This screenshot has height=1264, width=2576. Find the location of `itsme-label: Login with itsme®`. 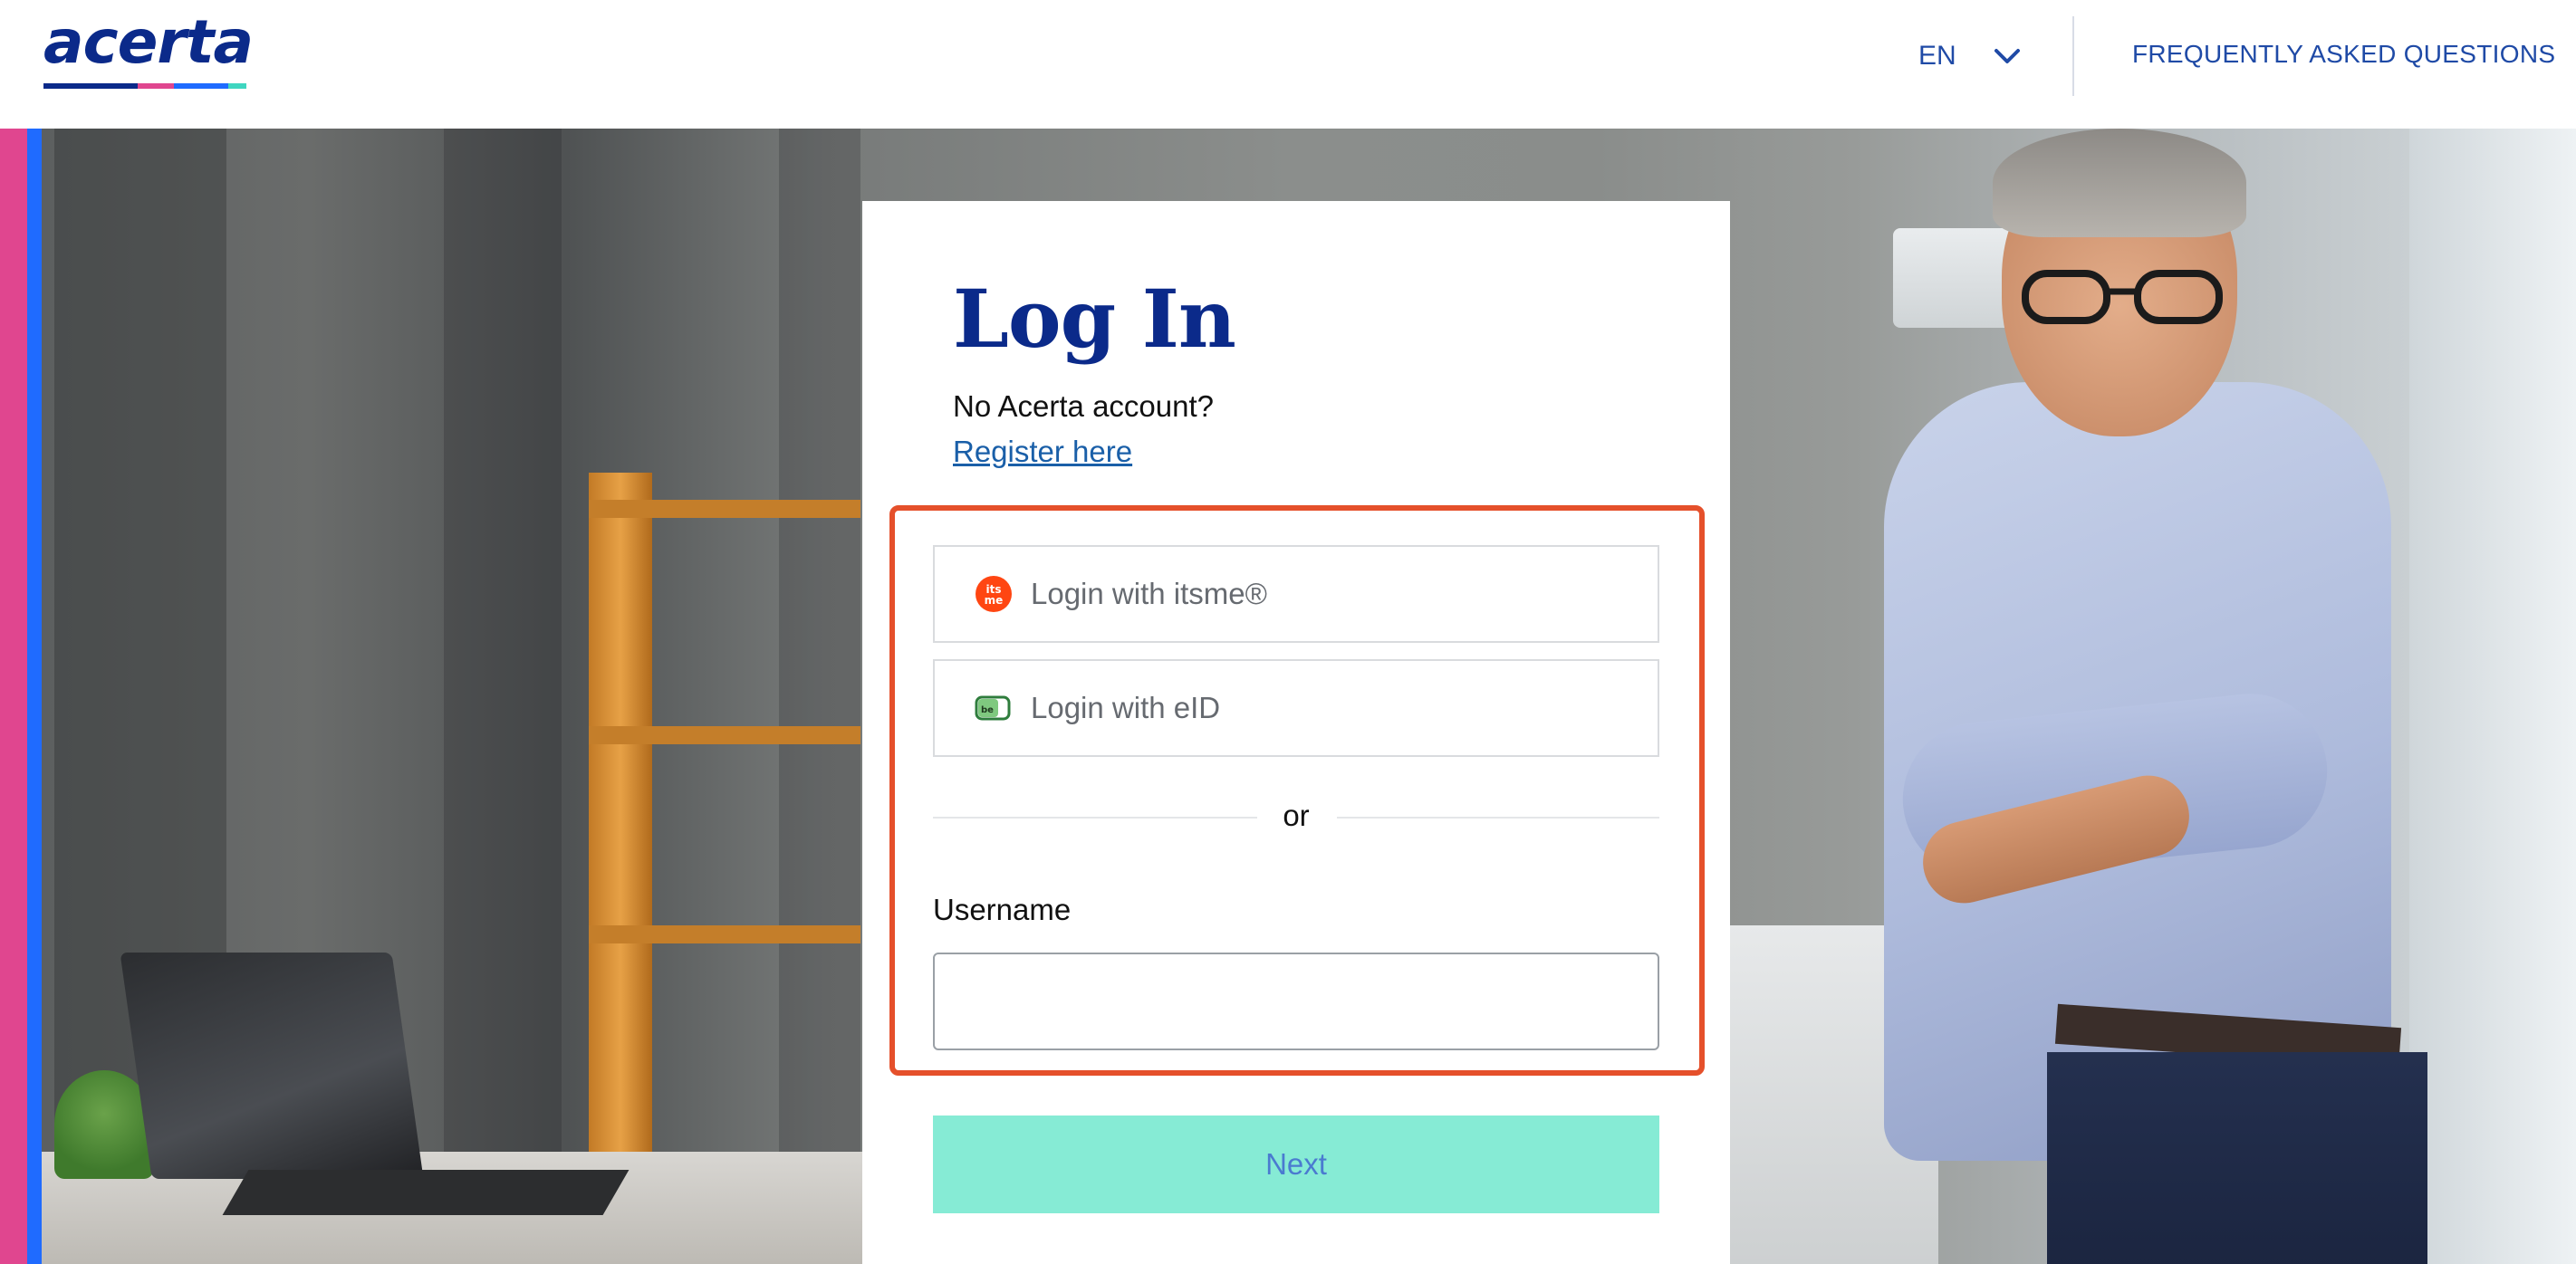

itsme-label: Login with itsme® is located at coordinates (1149, 593).